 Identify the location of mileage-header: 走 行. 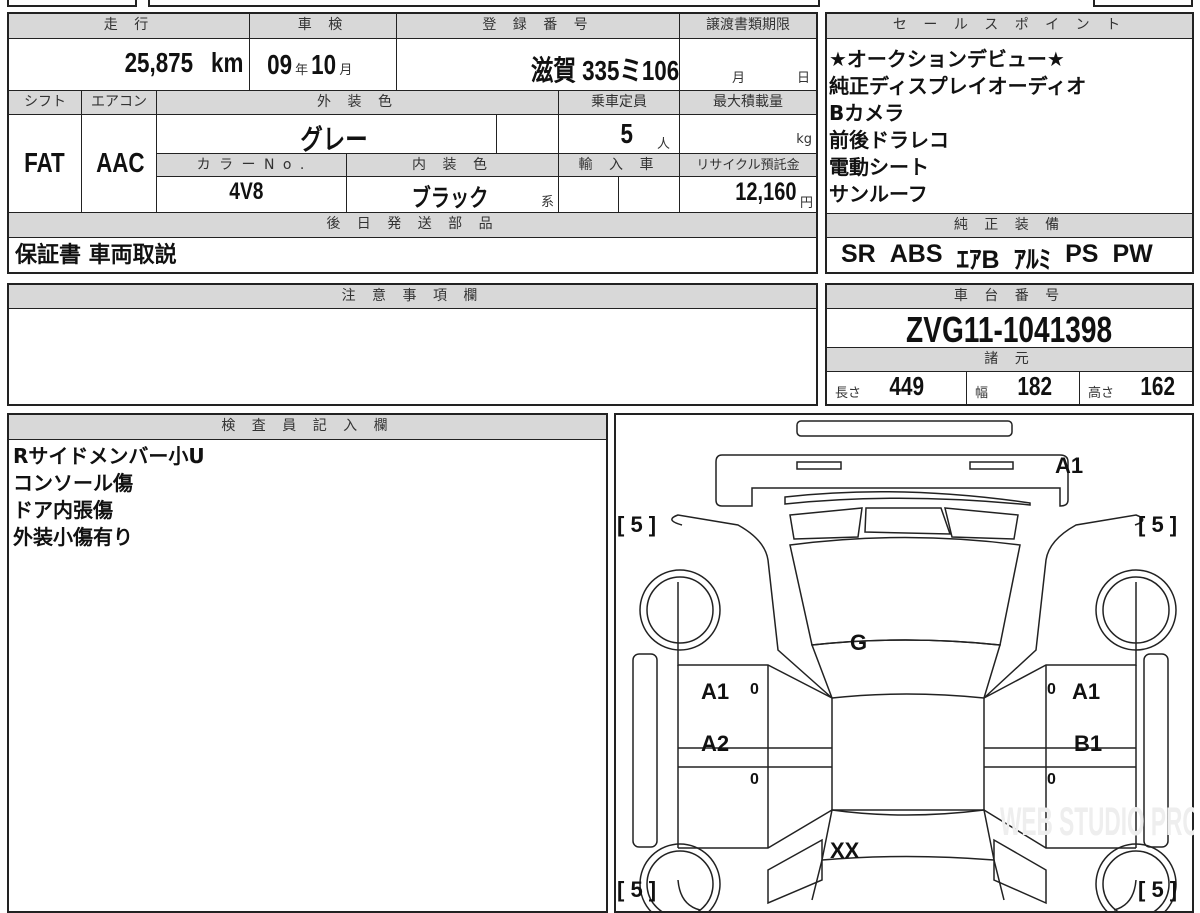
(129, 26).